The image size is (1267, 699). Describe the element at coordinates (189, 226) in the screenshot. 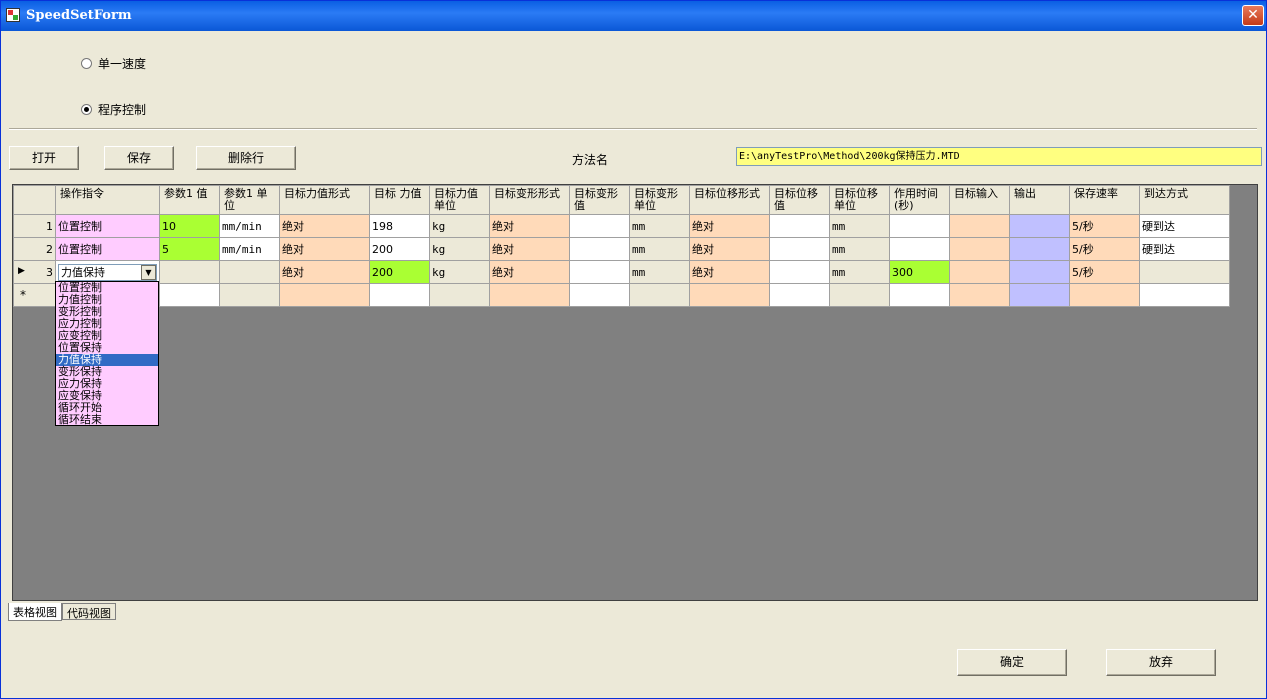

I see `cell-p1: 10` at that location.